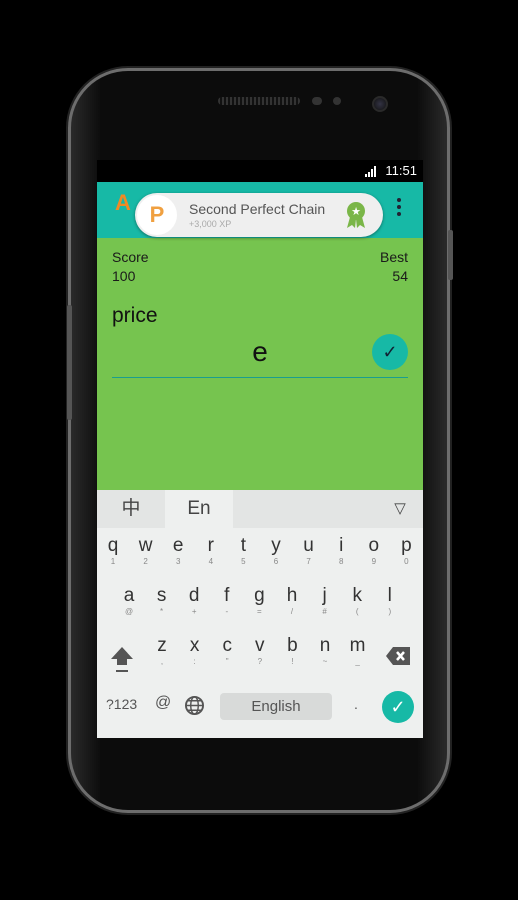 This screenshot has width=518, height=900. I want to click on key-b: b!, so click(292, 652).